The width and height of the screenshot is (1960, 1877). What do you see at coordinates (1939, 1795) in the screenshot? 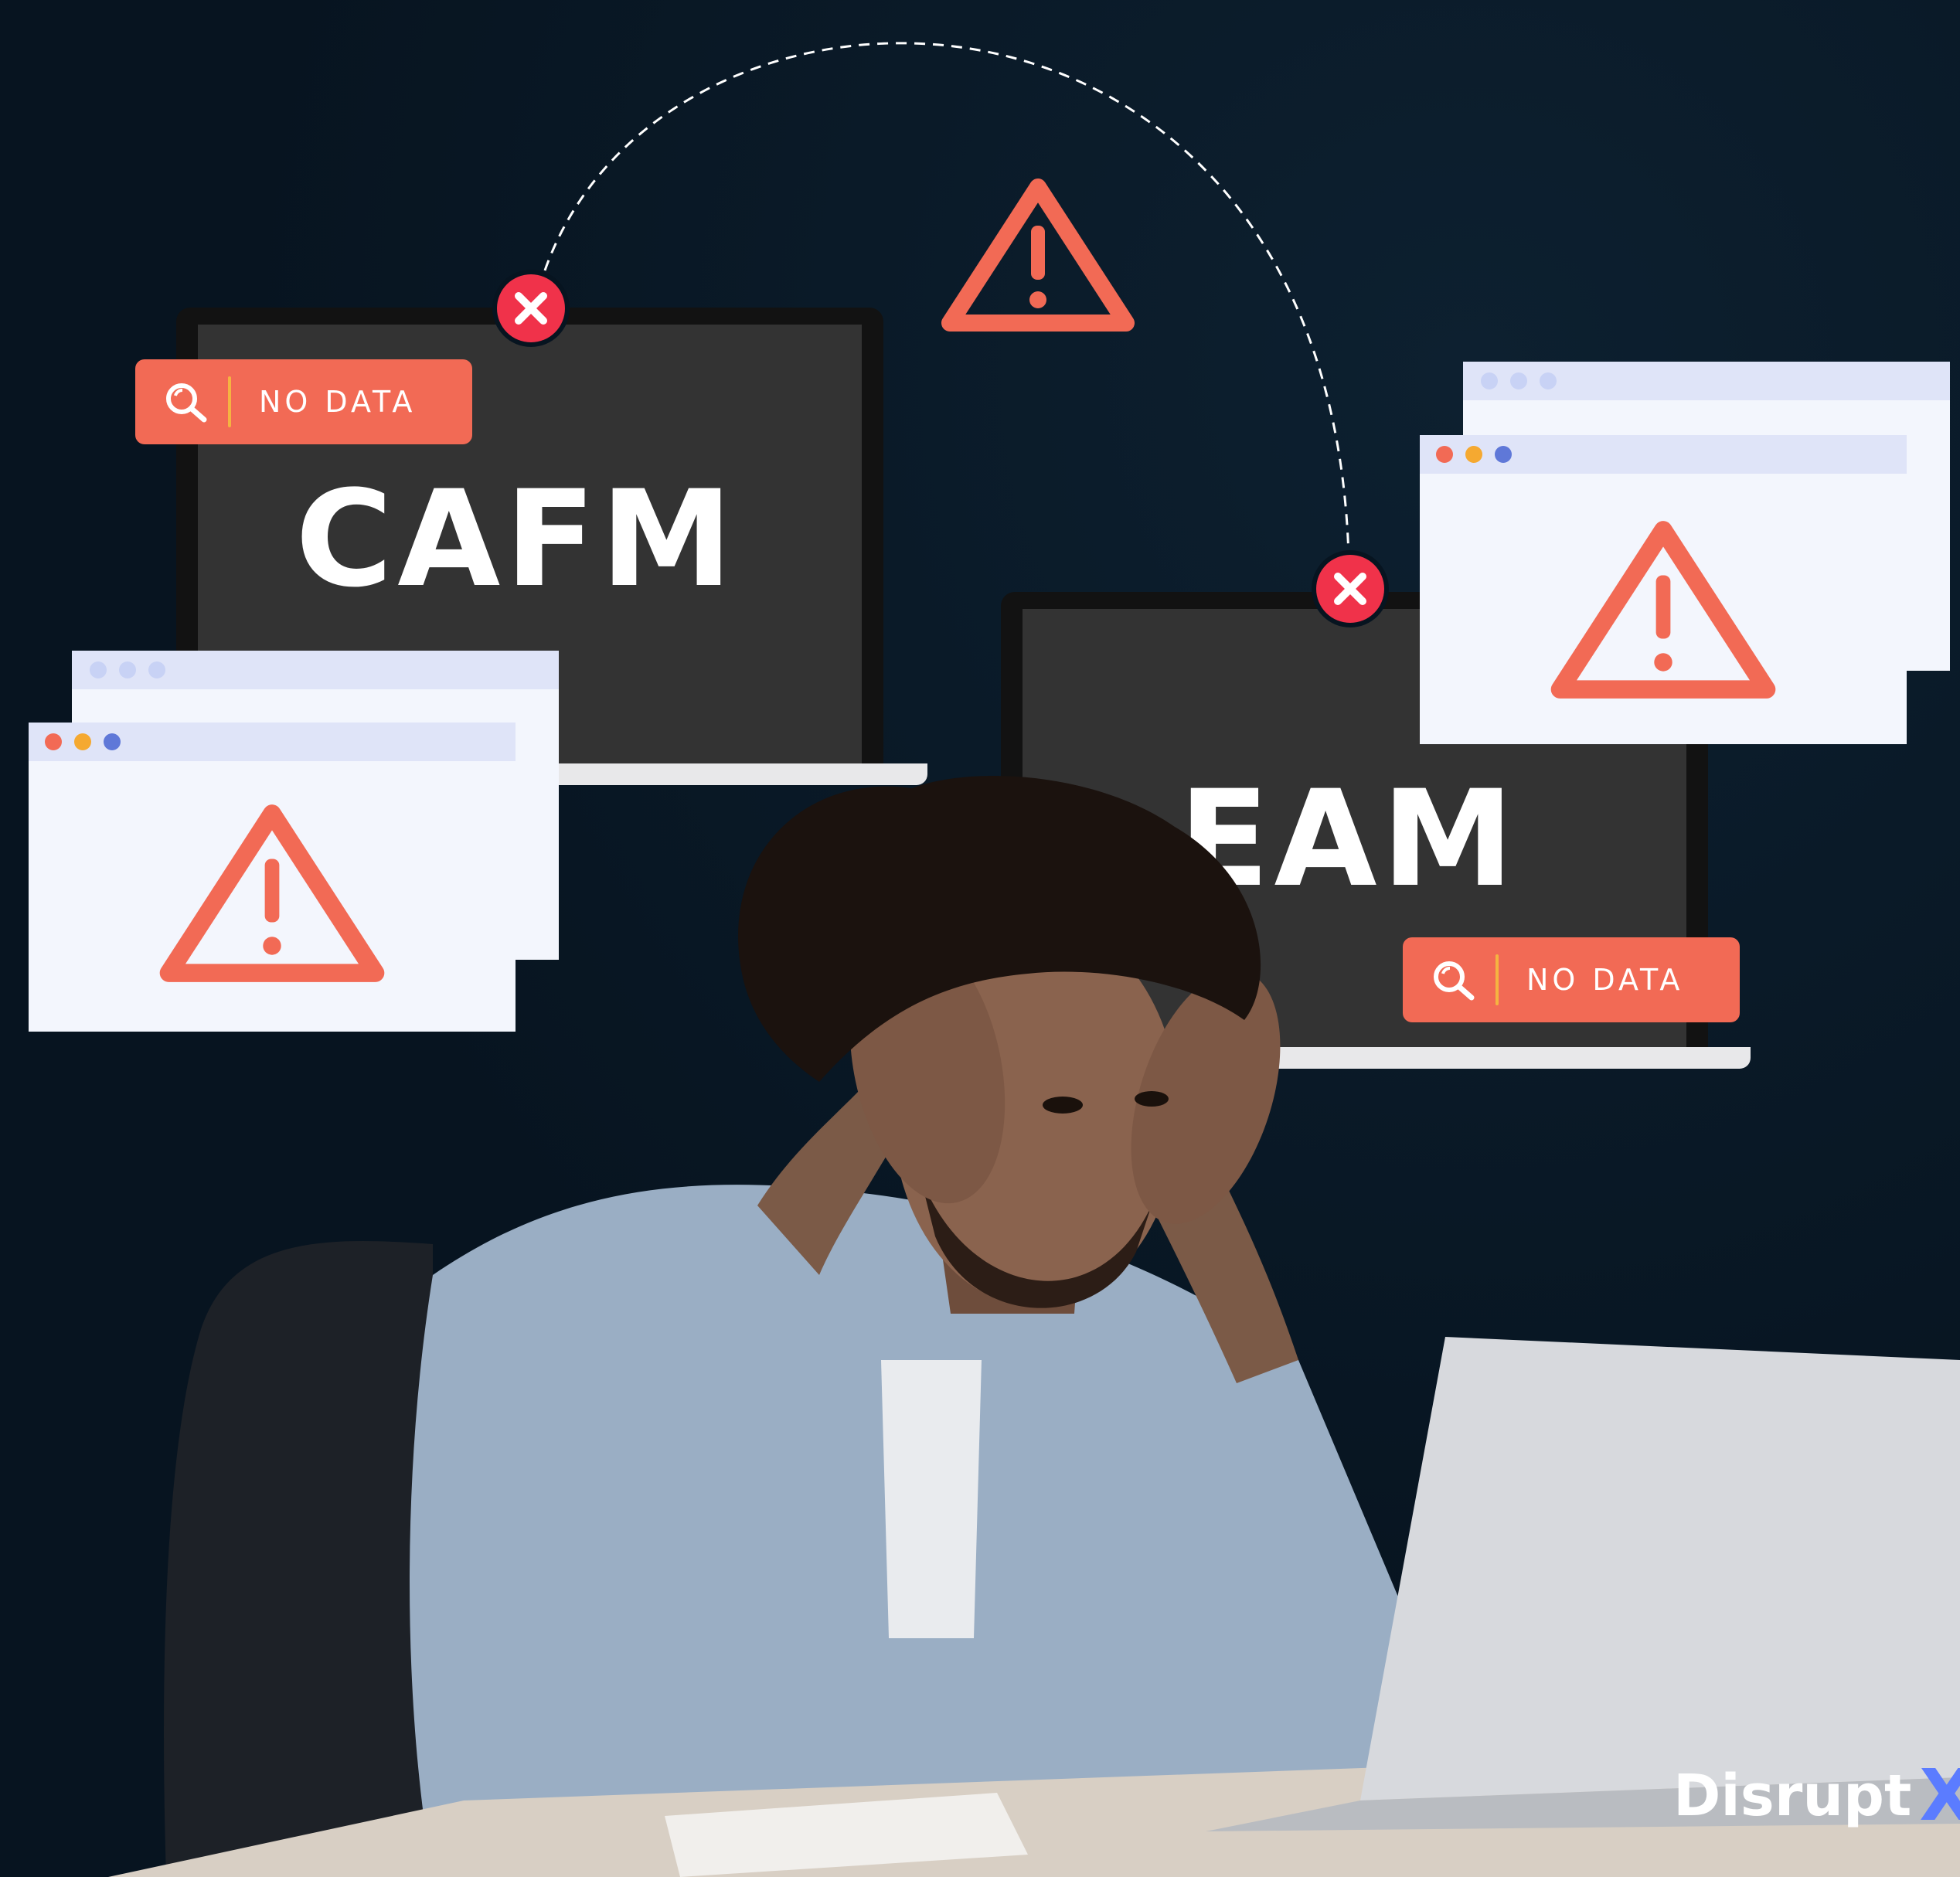
I see `logo-x-mark: X` at bounding box center [1939, 1795].